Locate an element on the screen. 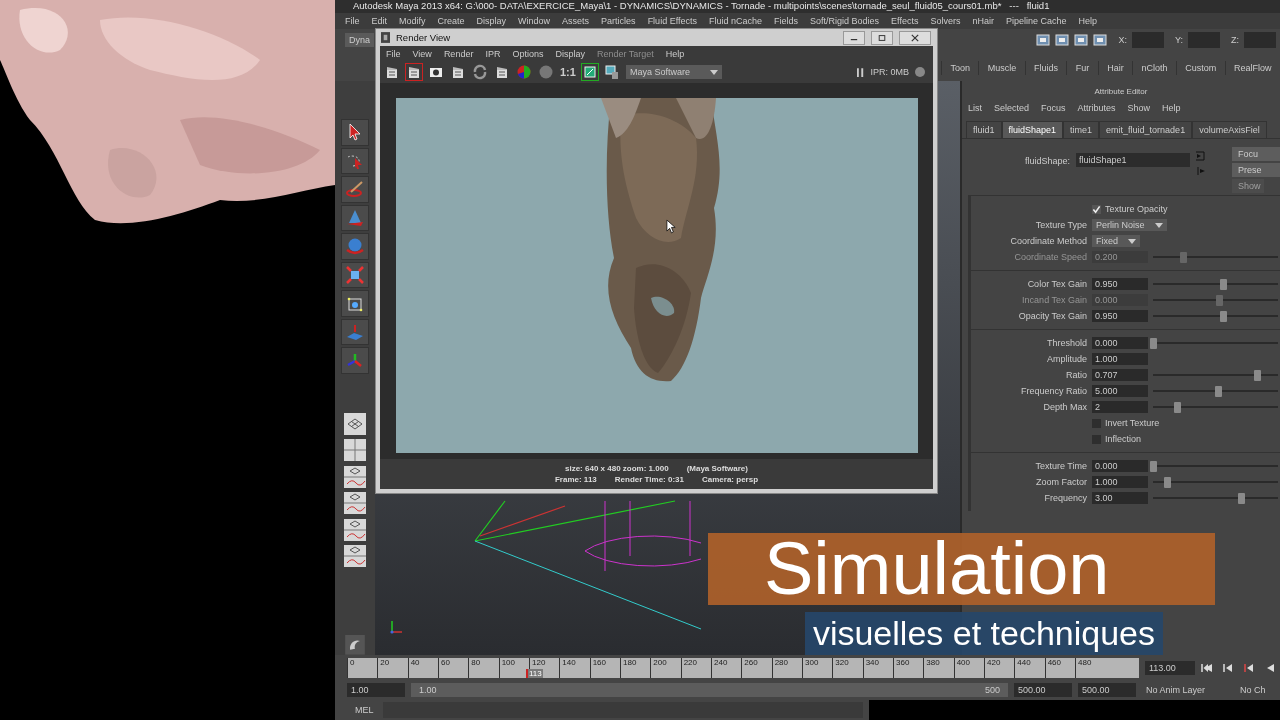 The width and height of the screenshot is (1280, 720). shelf-tab: RealFlow is located at coordinates (1252, 68).